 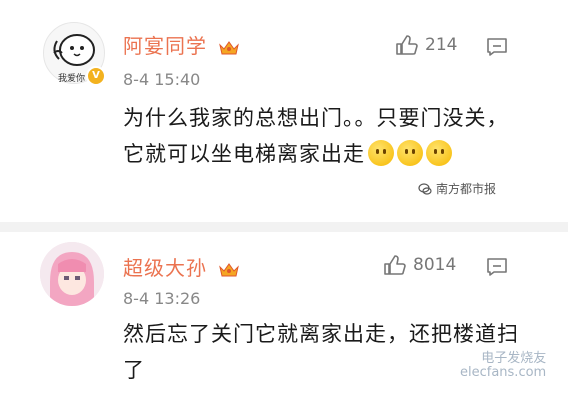 I want to click on username-text: 阿宴同学, so click(x=165, y=46).